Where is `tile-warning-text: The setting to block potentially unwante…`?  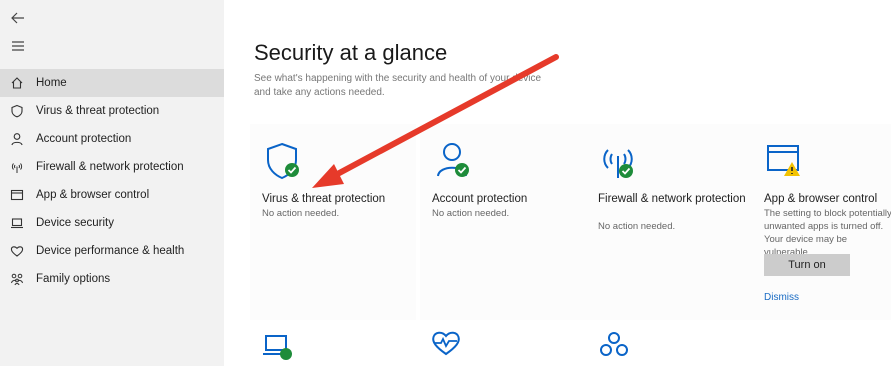 tile-warning-text: The setting to block potentially unwante… is located at coordinates (827, 233).